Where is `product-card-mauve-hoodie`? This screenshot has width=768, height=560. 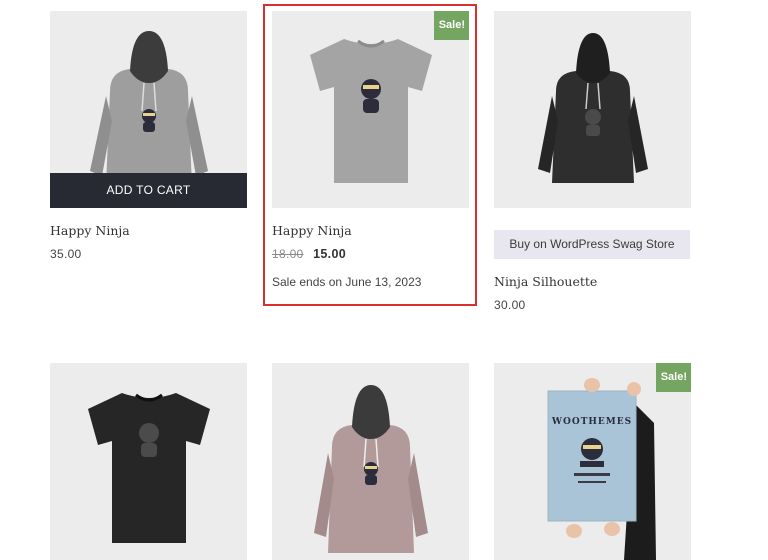
product-card-mauve-hoodie is located at coordinates (370, 461).